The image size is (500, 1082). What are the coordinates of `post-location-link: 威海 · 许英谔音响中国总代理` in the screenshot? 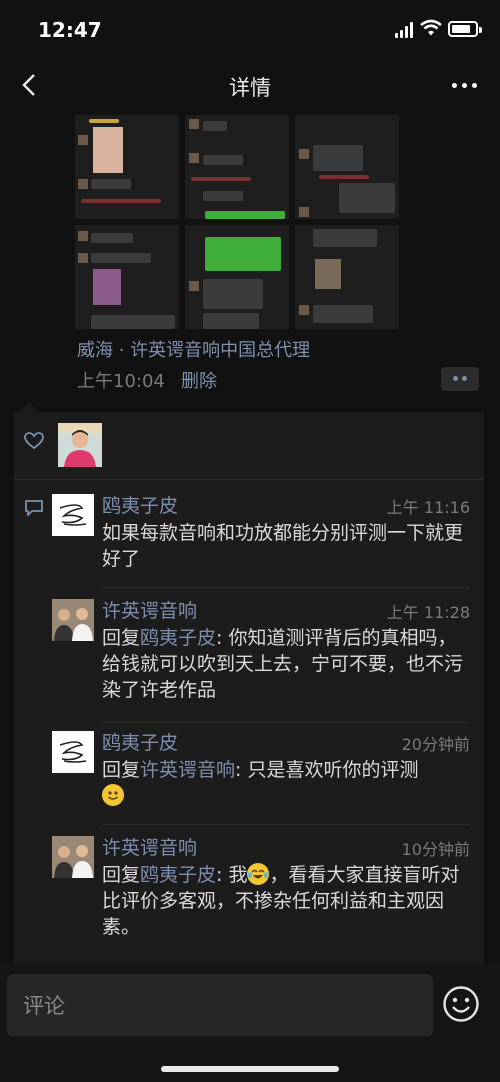 It's located at (193, 349).